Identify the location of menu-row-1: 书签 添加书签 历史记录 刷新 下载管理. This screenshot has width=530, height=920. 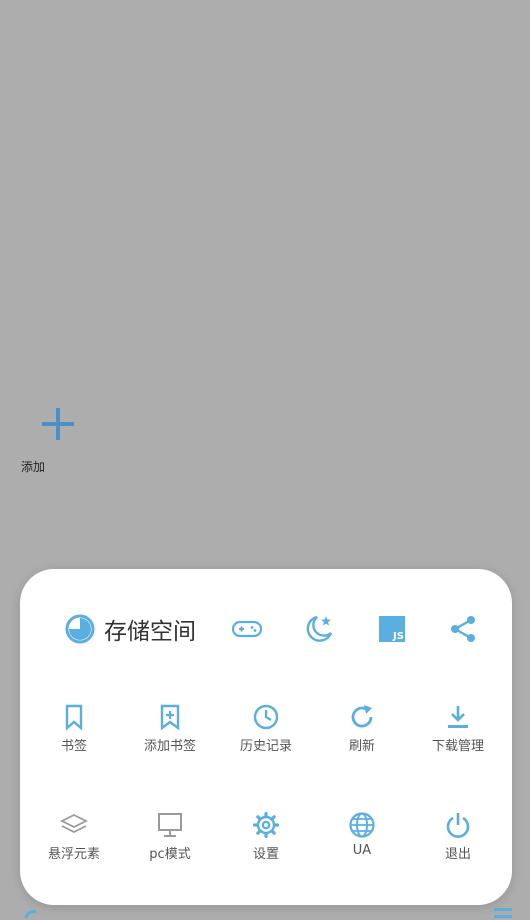
(266, 733).